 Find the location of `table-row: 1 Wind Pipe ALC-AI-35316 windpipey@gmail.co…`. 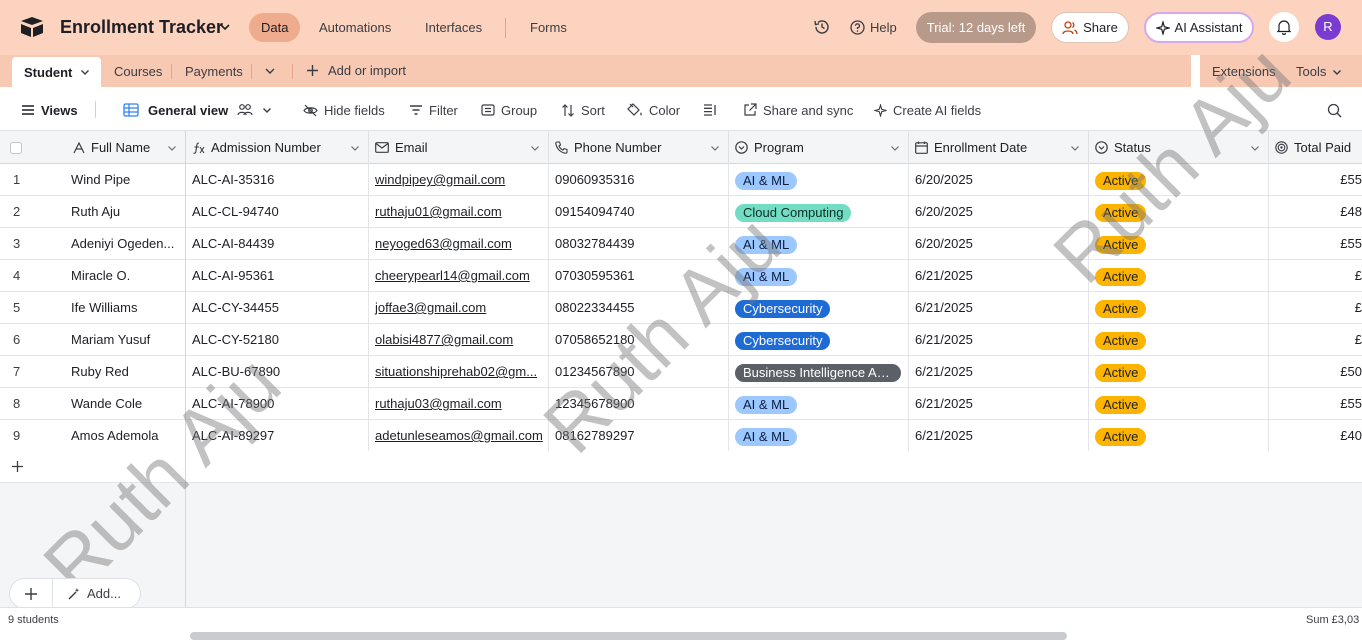

table-row: 1 Wind Pipe ALC-AI-35316 windpipey@gmail.co… is located at coordinates (681, 180).